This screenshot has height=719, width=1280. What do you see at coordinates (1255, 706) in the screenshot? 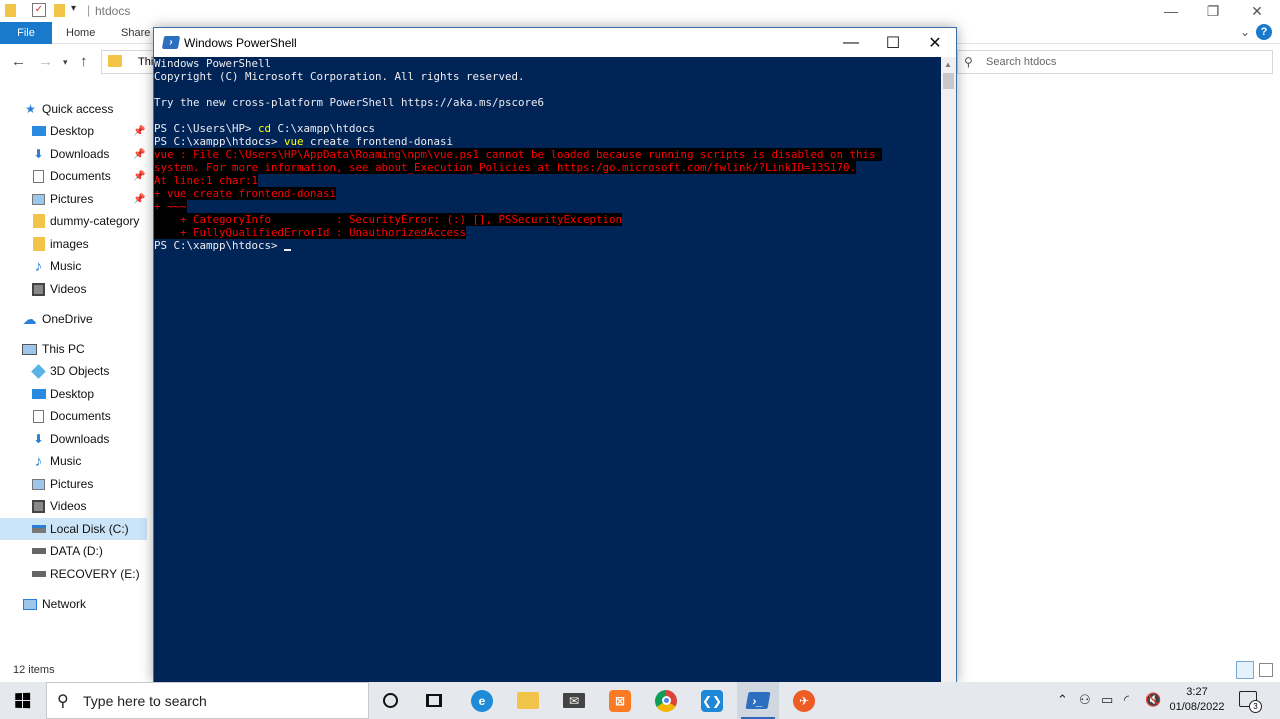
I see `notification-count-badge: 3` at bounding box center [1255, 706].